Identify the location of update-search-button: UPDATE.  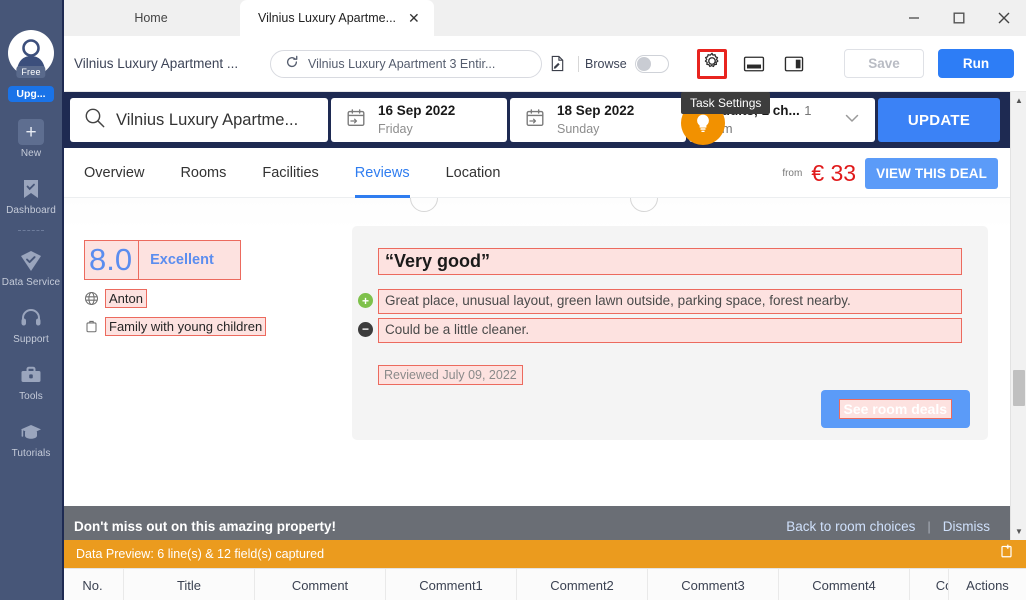
(939, 120).